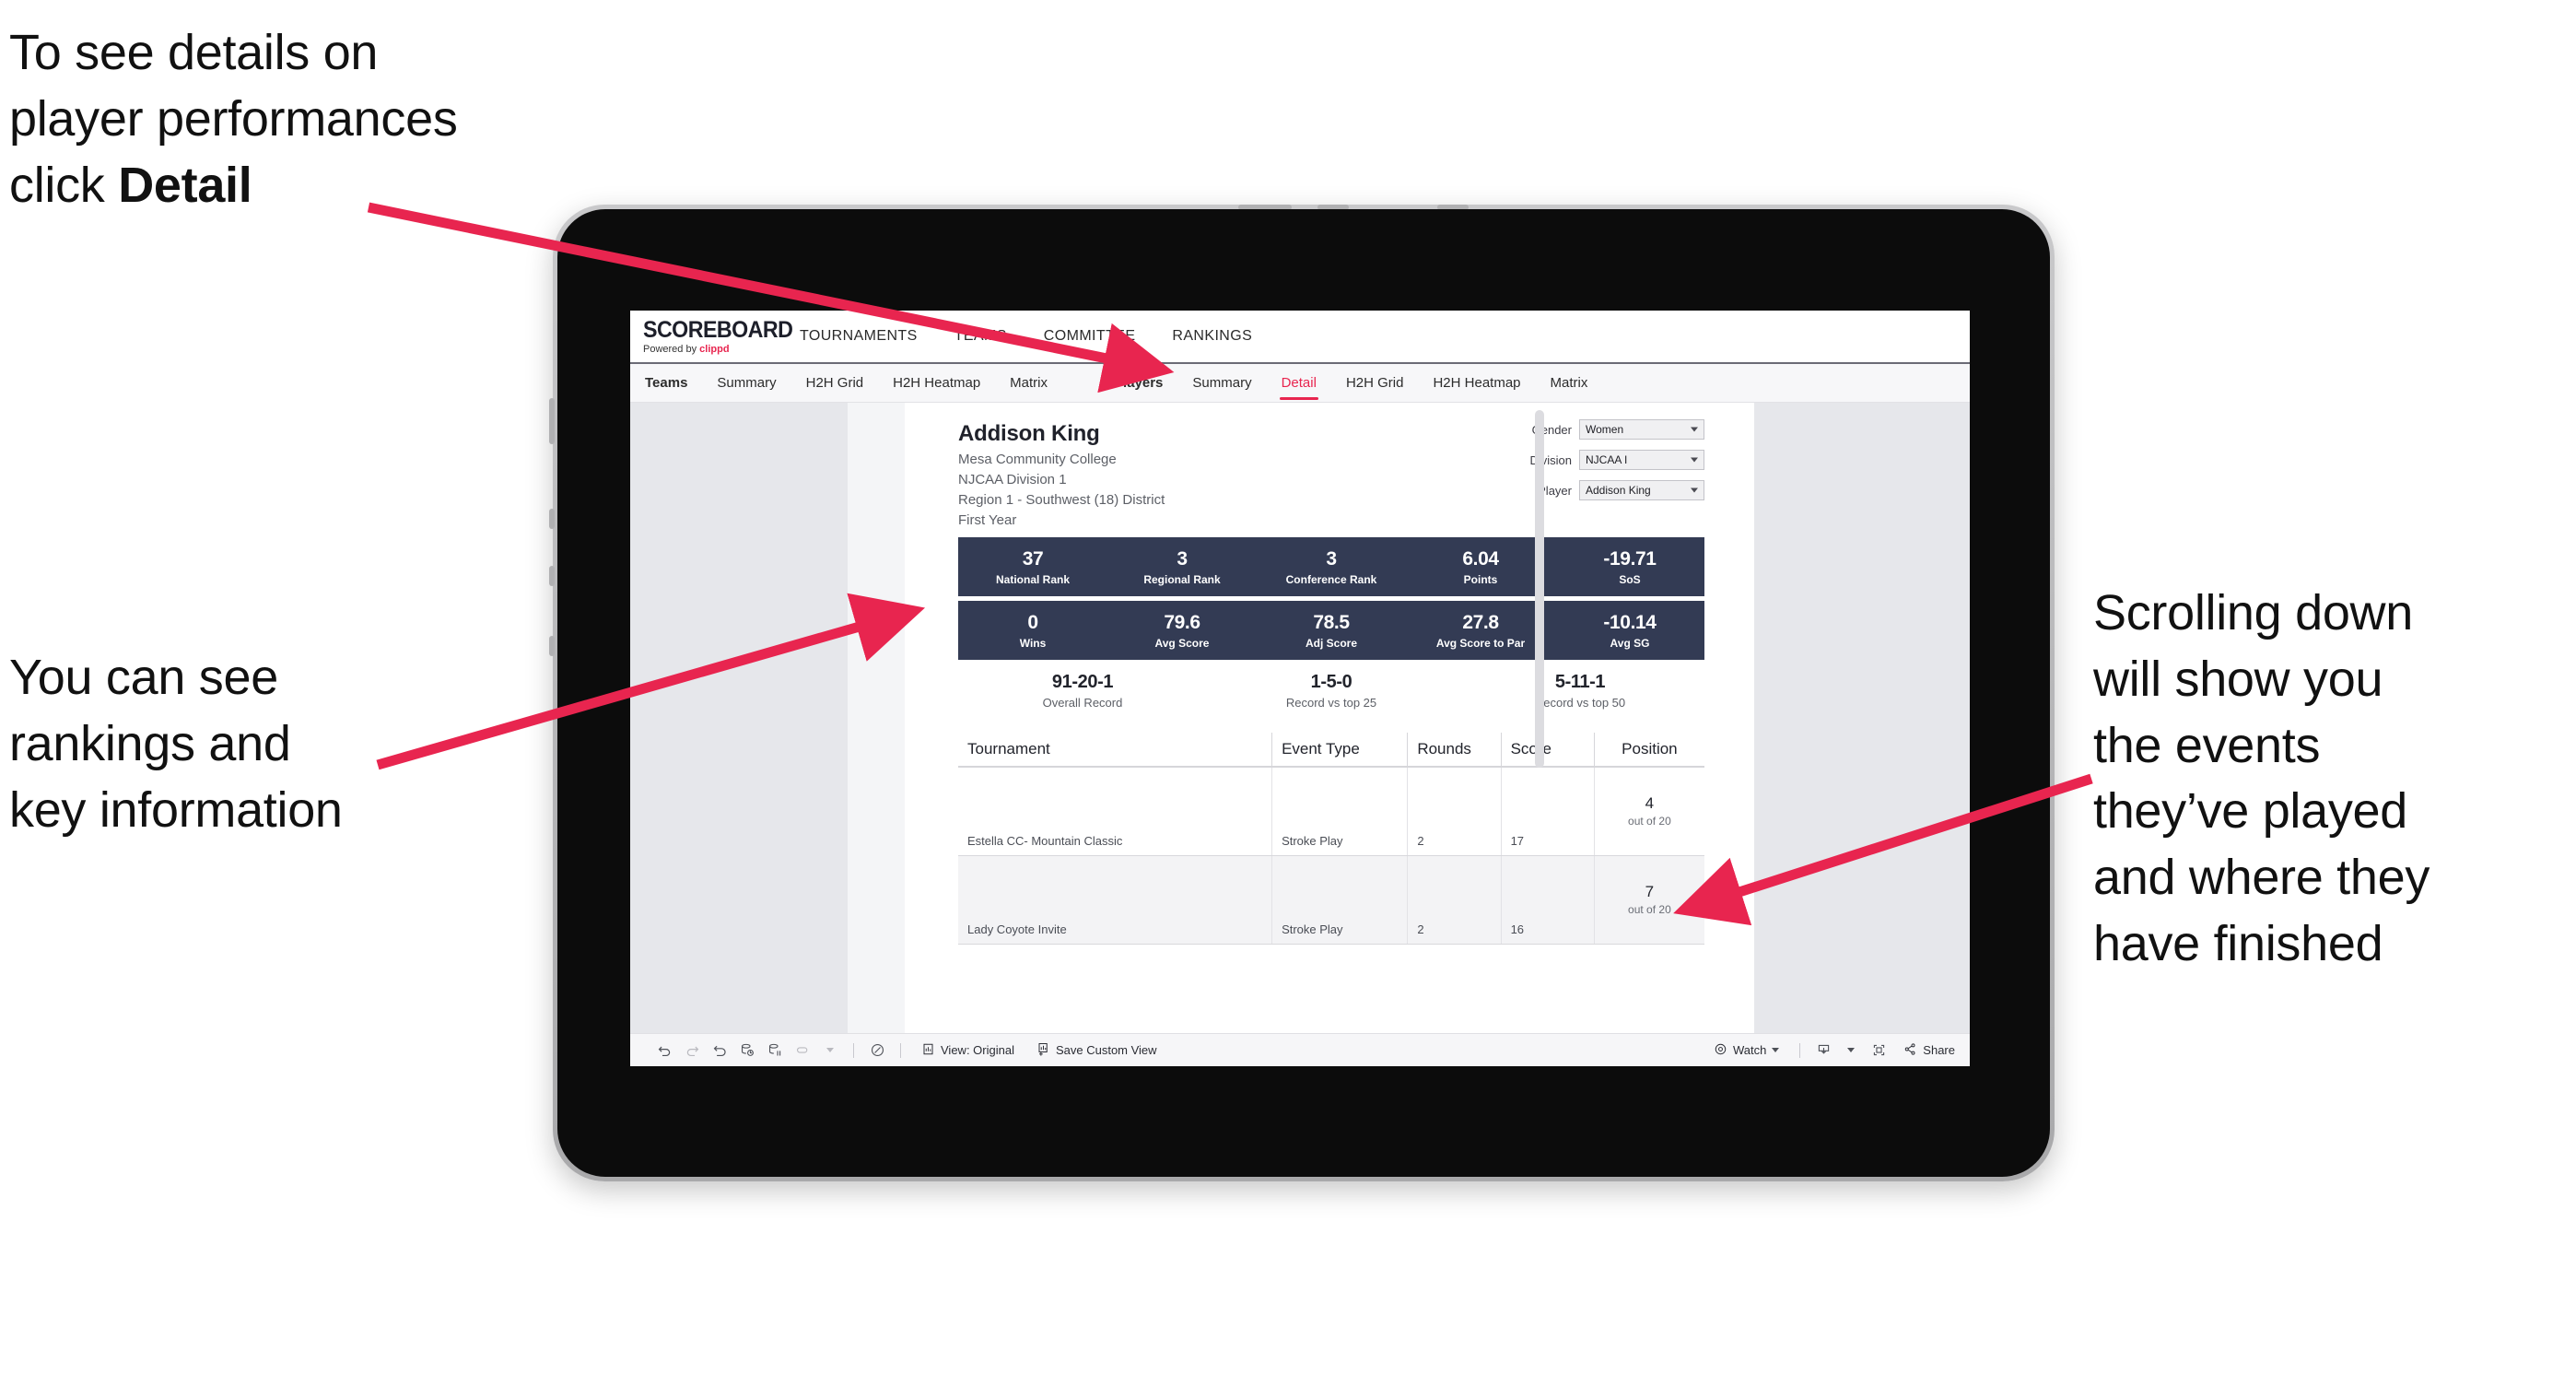 This screenshot has width=2576, height=1386. What do you see at coordinates (1548, 750) in the screenshot?
I see `column-header-score: Score` at bounding box center [1548, 750].